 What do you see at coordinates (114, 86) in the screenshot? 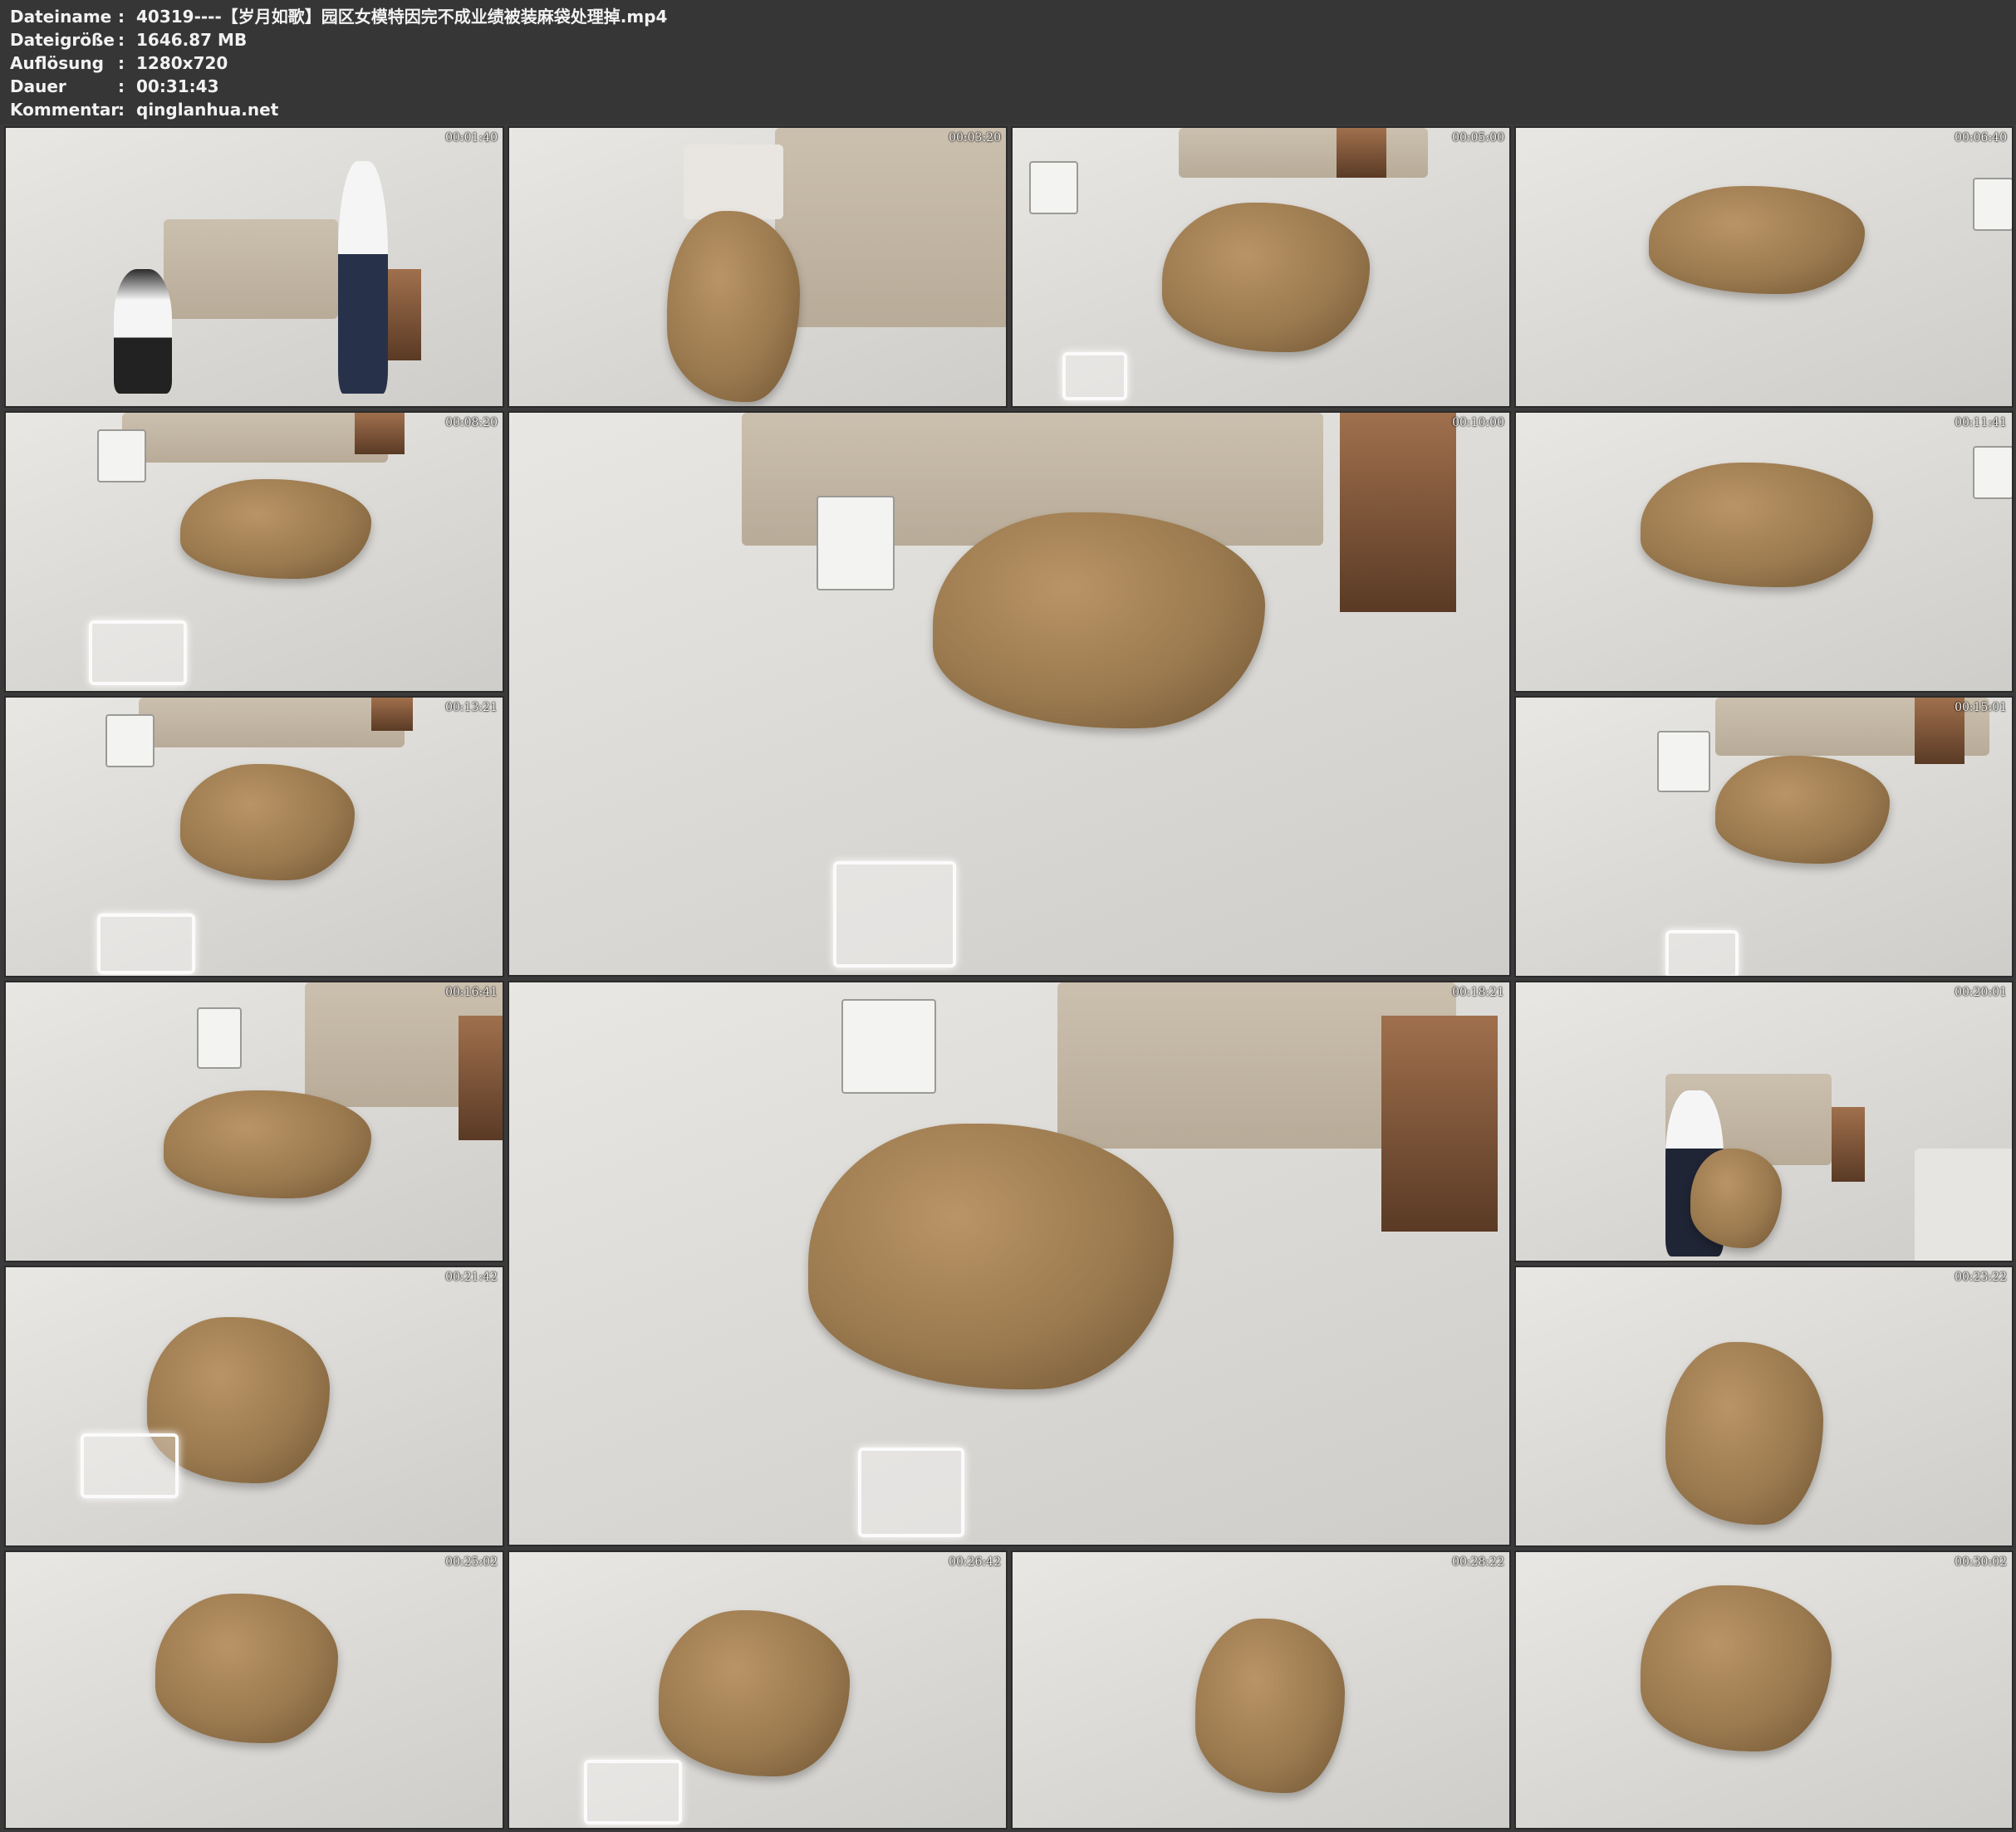
I see `info-row-duration: Dauer:00:31:43` at bounding box center [114, 86].